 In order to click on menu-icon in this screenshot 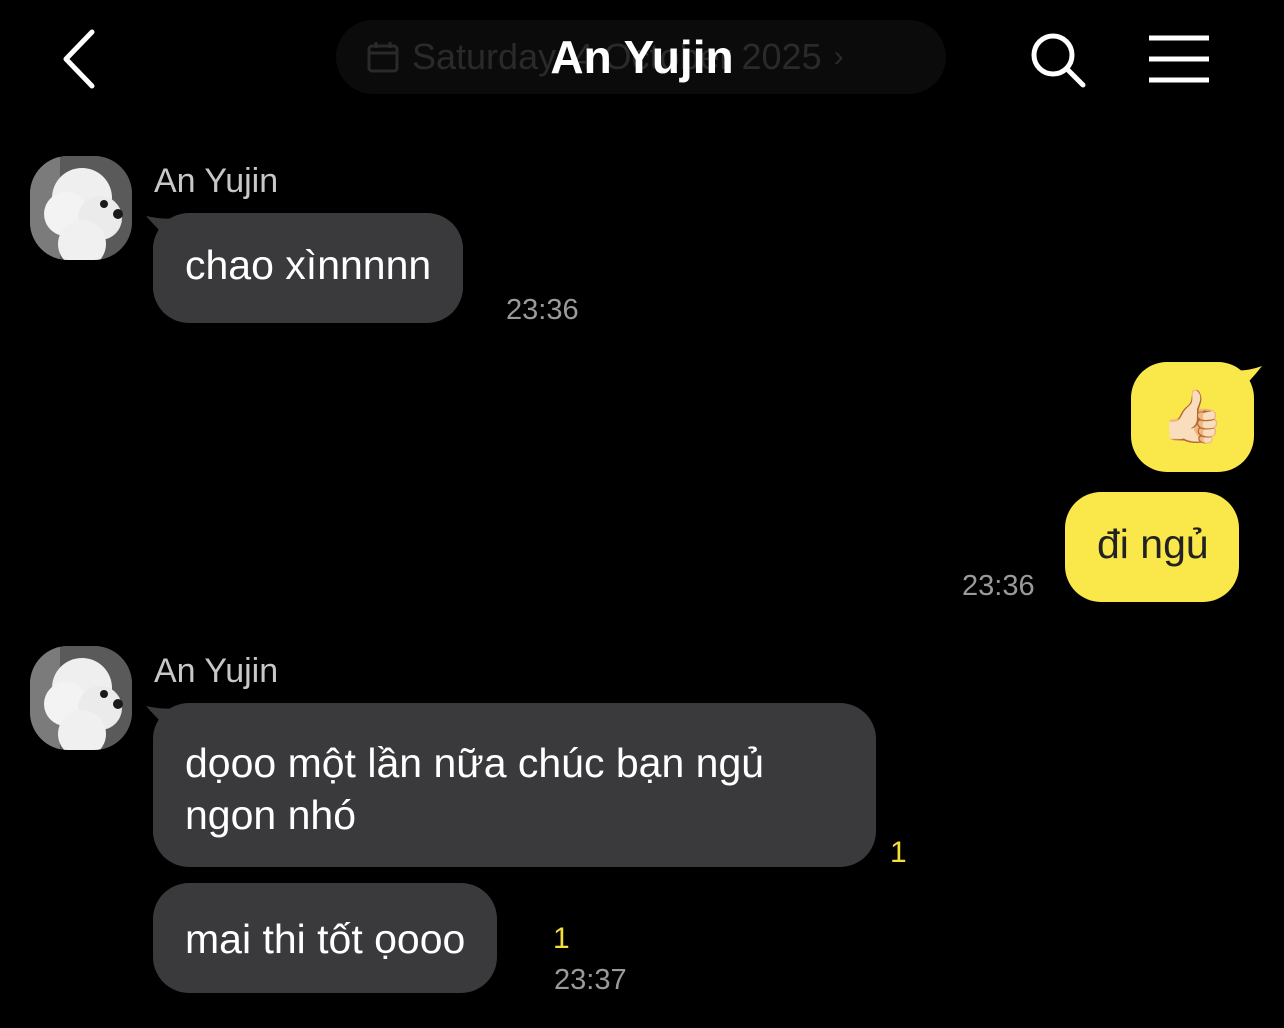, I will do `click(1179, 59)`.